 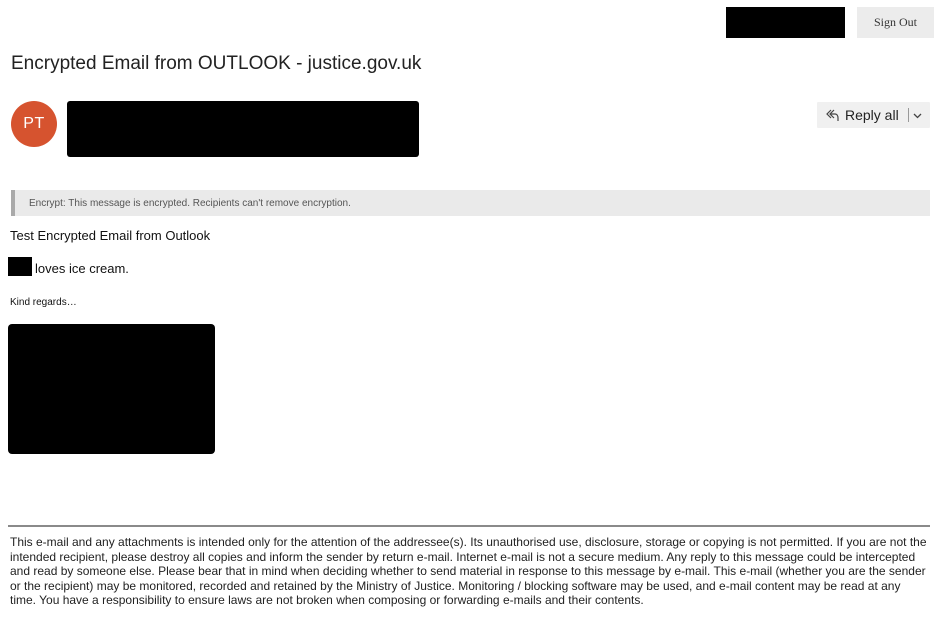 I want to click on reply-all-label: Reply all, so click(x=872, y=115).